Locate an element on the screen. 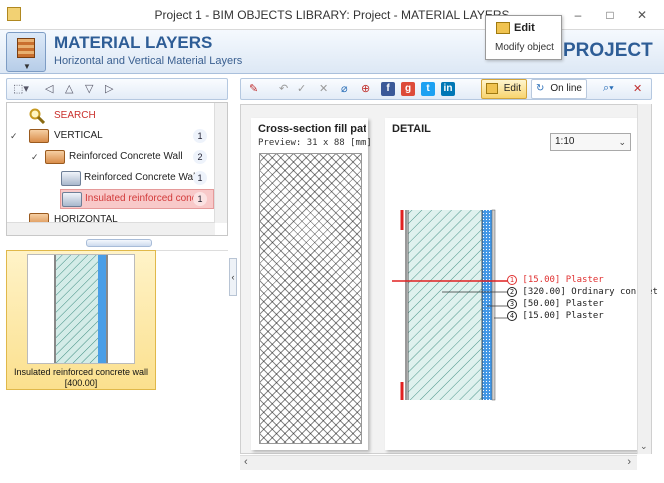 This screenshot has height=483, width=664. online-button: ↻ On line is located at coordinates (559, 89).